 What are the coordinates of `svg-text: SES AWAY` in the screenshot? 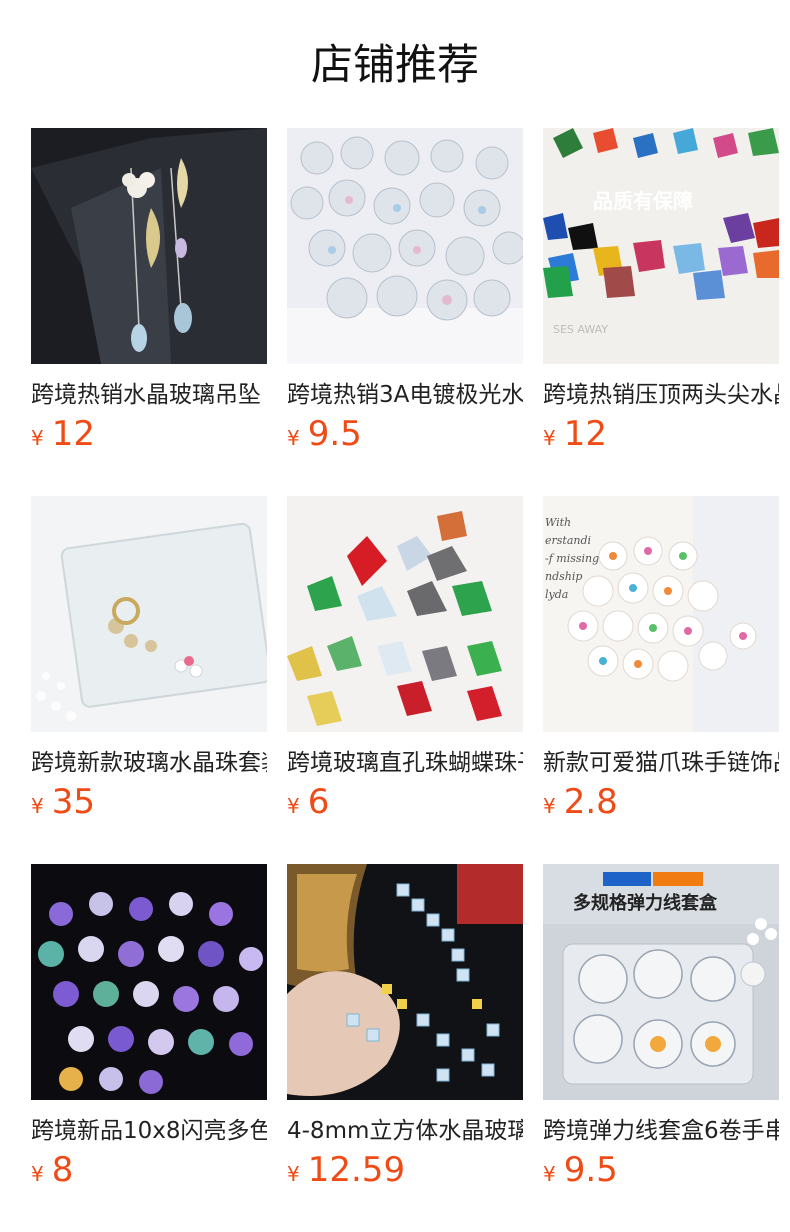 It's located at (580, 329).